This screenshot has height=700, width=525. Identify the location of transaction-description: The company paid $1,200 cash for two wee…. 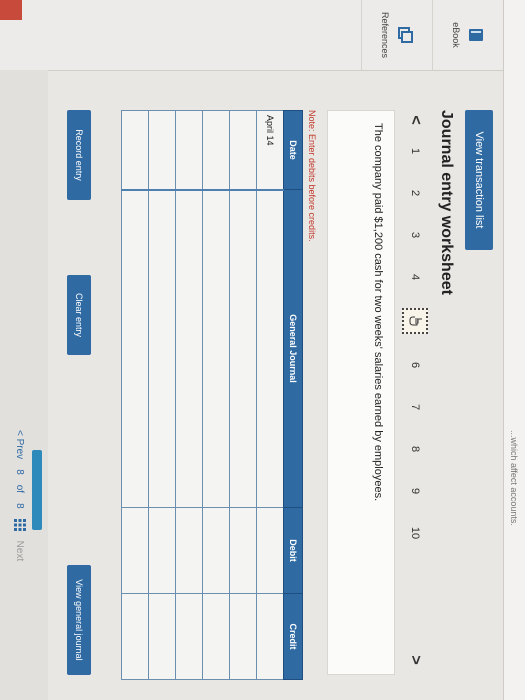
(361, 392).